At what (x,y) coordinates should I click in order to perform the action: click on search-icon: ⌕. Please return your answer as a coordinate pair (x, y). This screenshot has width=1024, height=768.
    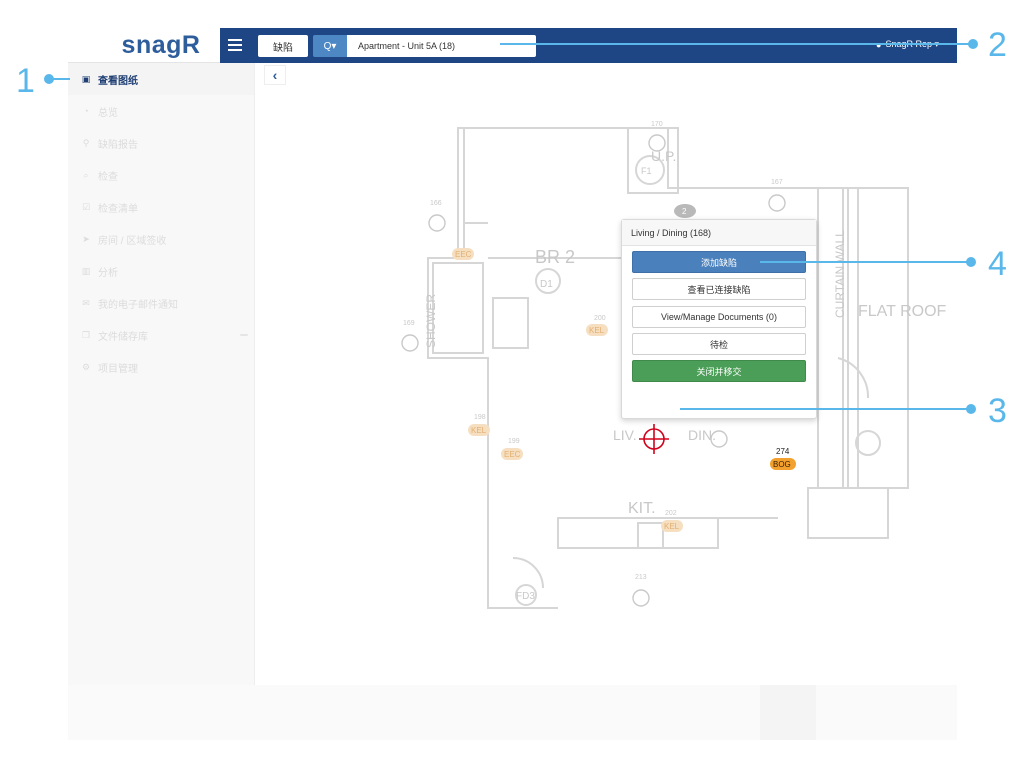
    Looking at the image, I should click on (86, 174).